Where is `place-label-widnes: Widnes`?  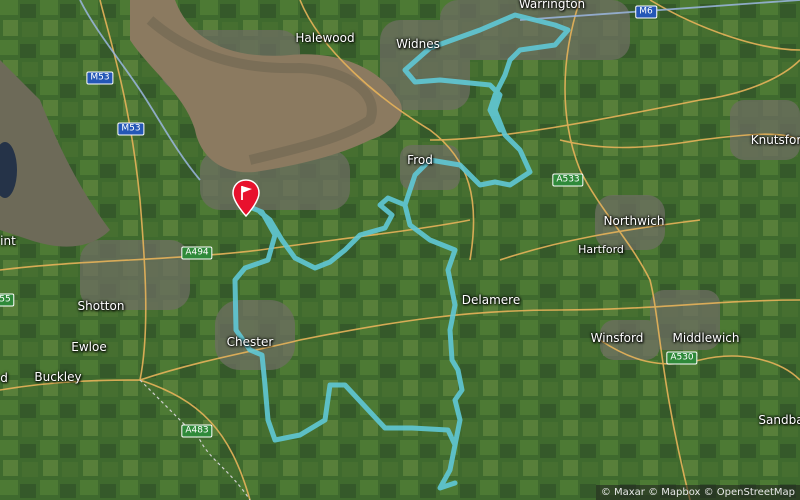
place-label-widnes: Widnes is located at coordinates (418, 44).